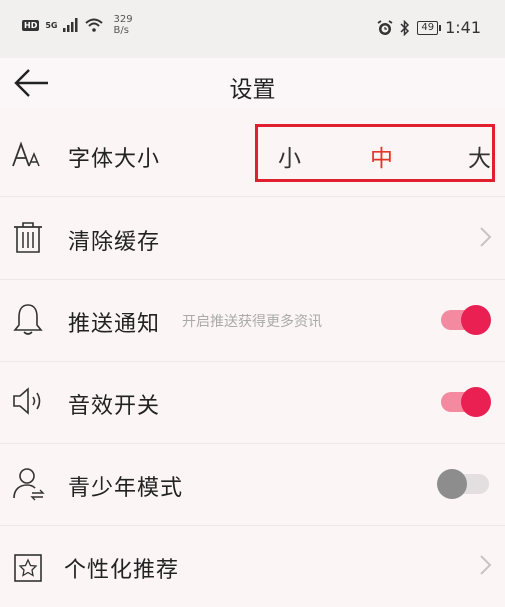 The width and height of the screenshot is (505, 607). Describe the element at coordinates (94, 25) in the screenshot. I see `wifi-icon` at that location.